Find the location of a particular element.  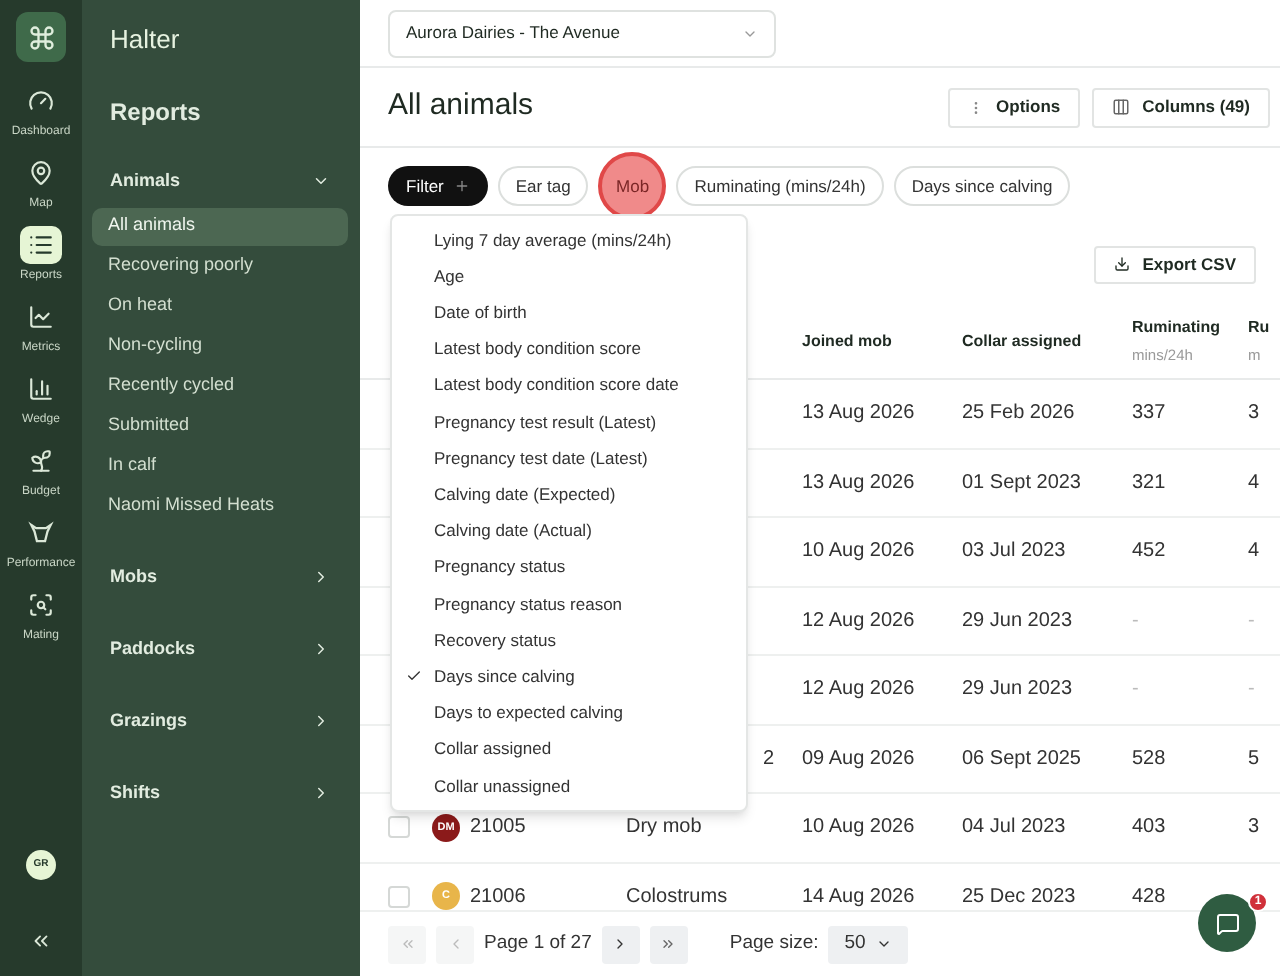

table-cell-text: 428 is located at coordinates (1149, 896).